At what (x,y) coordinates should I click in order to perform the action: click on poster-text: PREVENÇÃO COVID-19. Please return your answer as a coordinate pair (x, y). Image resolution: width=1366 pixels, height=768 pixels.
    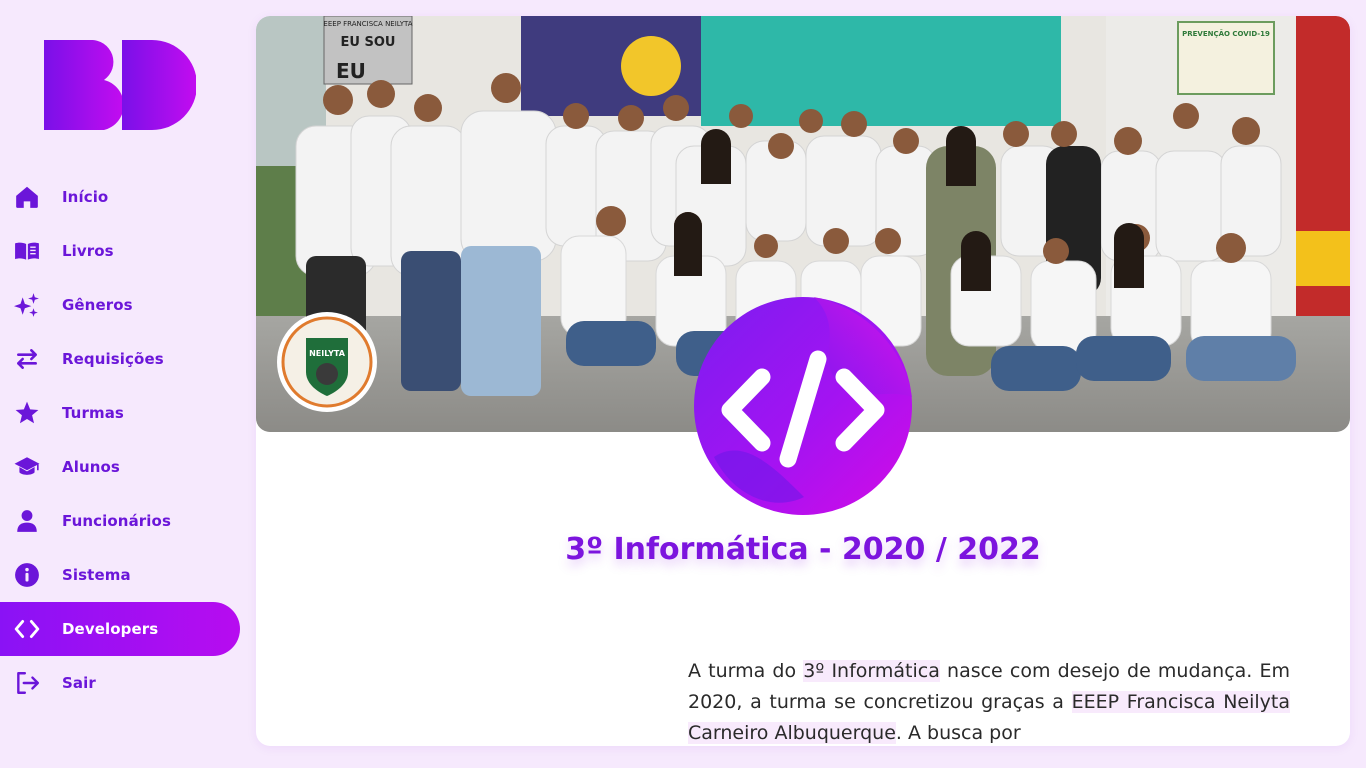
    Looking at the image, I should click on (1226, 33).